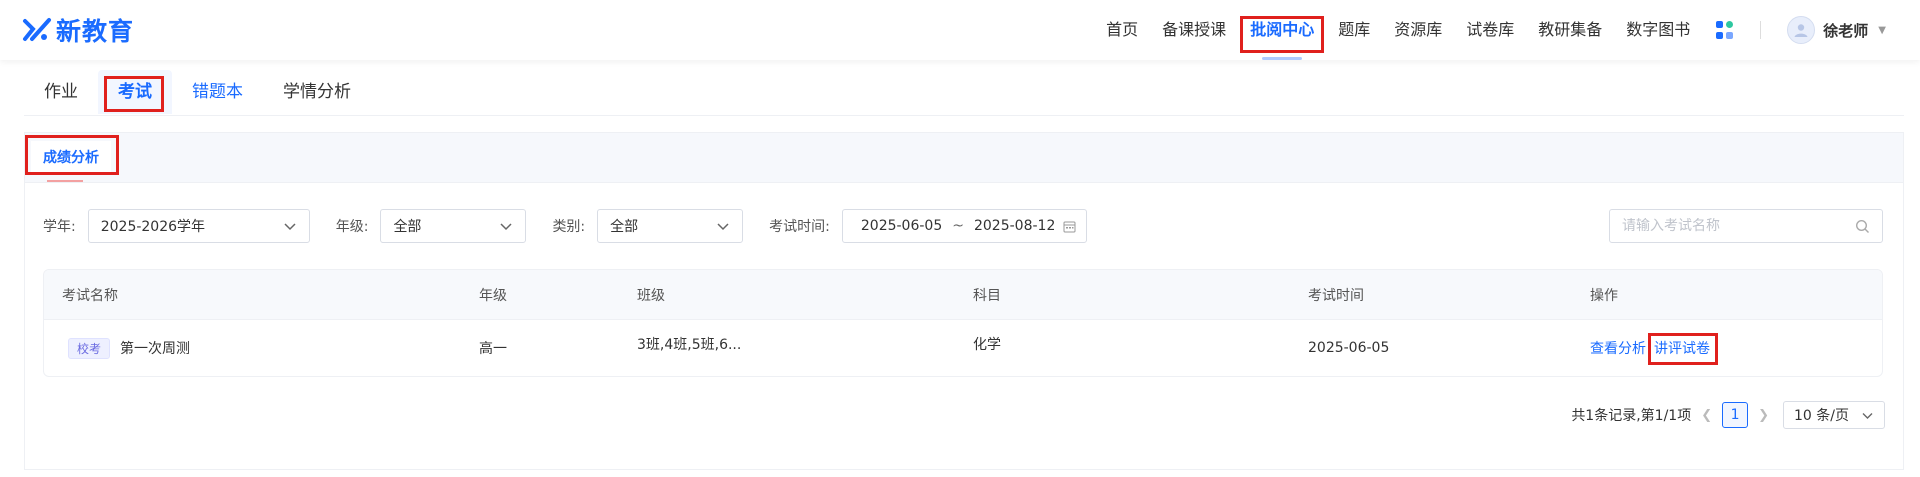 Image resolution: width=1920 pixels, height=477 pixels. I want to click on grade-filter-label: 年级:, so click(352, 227).